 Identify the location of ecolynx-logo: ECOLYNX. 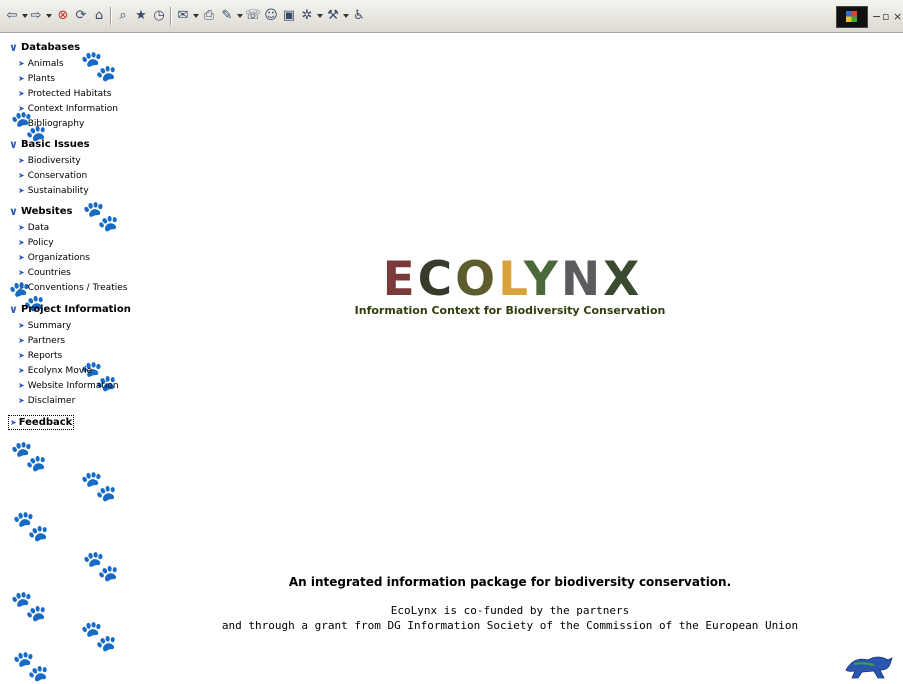
(512, 280).